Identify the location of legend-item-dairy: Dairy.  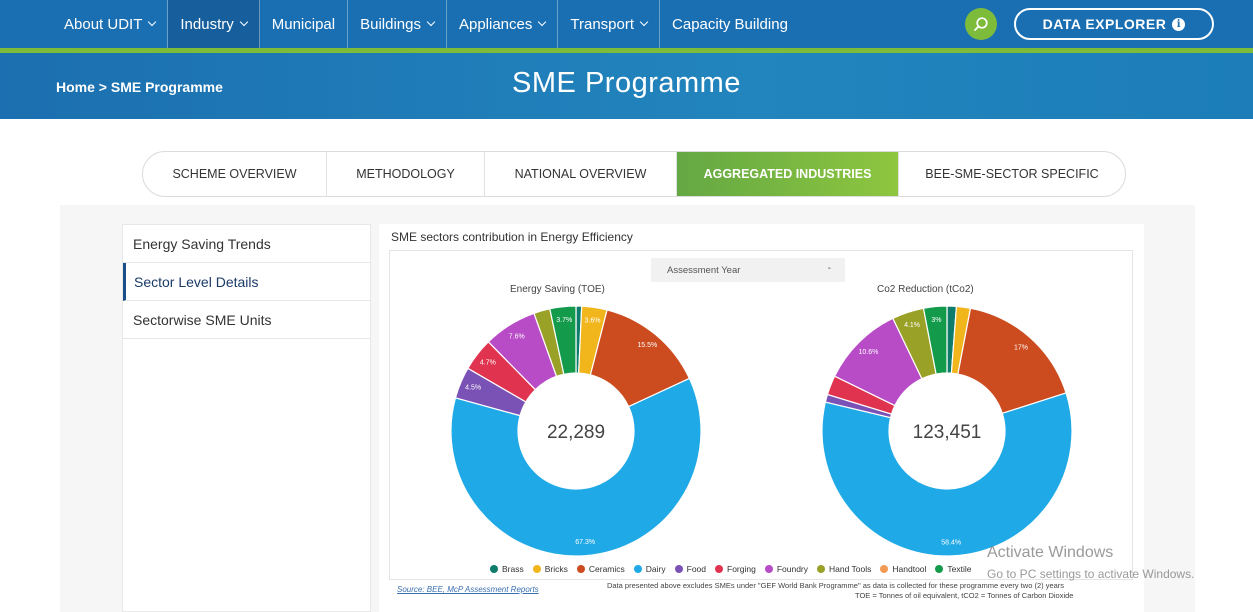
(649, 569).